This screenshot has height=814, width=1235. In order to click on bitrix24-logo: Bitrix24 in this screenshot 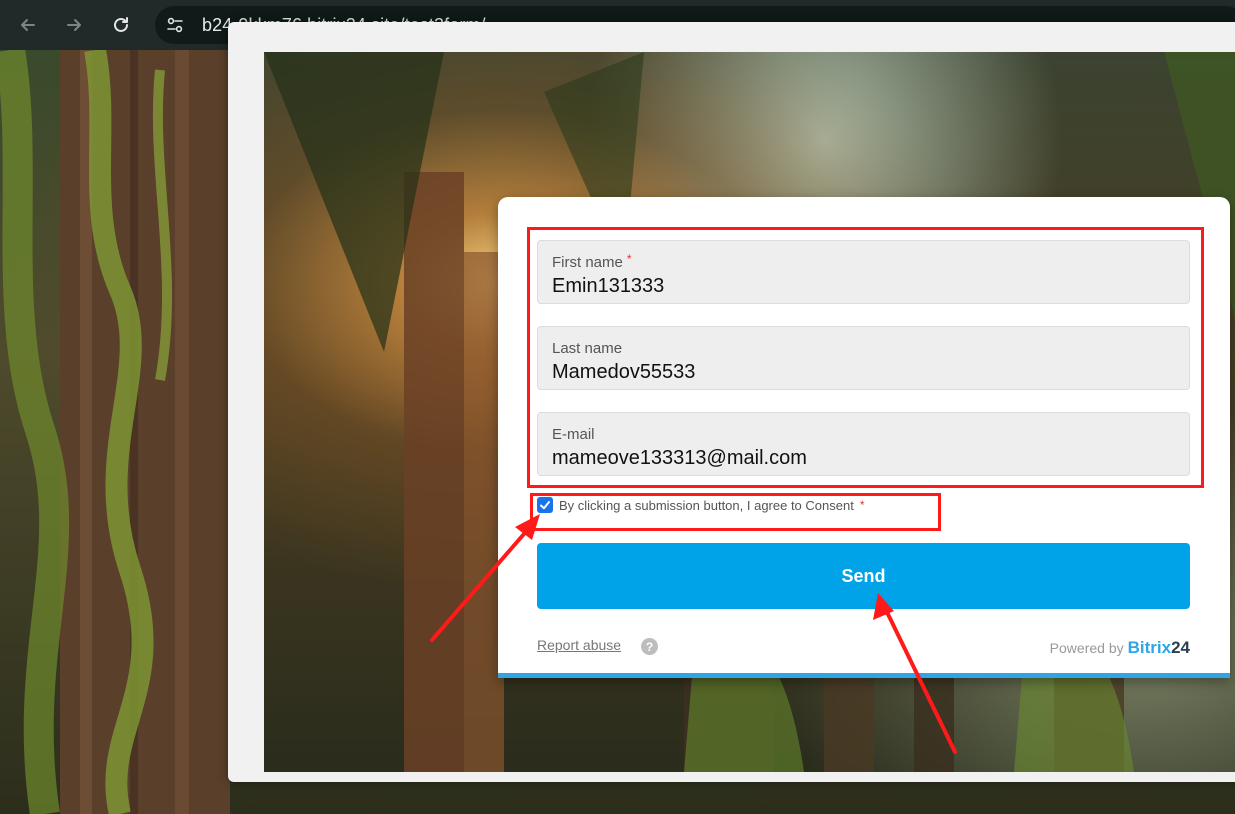, I will do `click(1159, 647)`.